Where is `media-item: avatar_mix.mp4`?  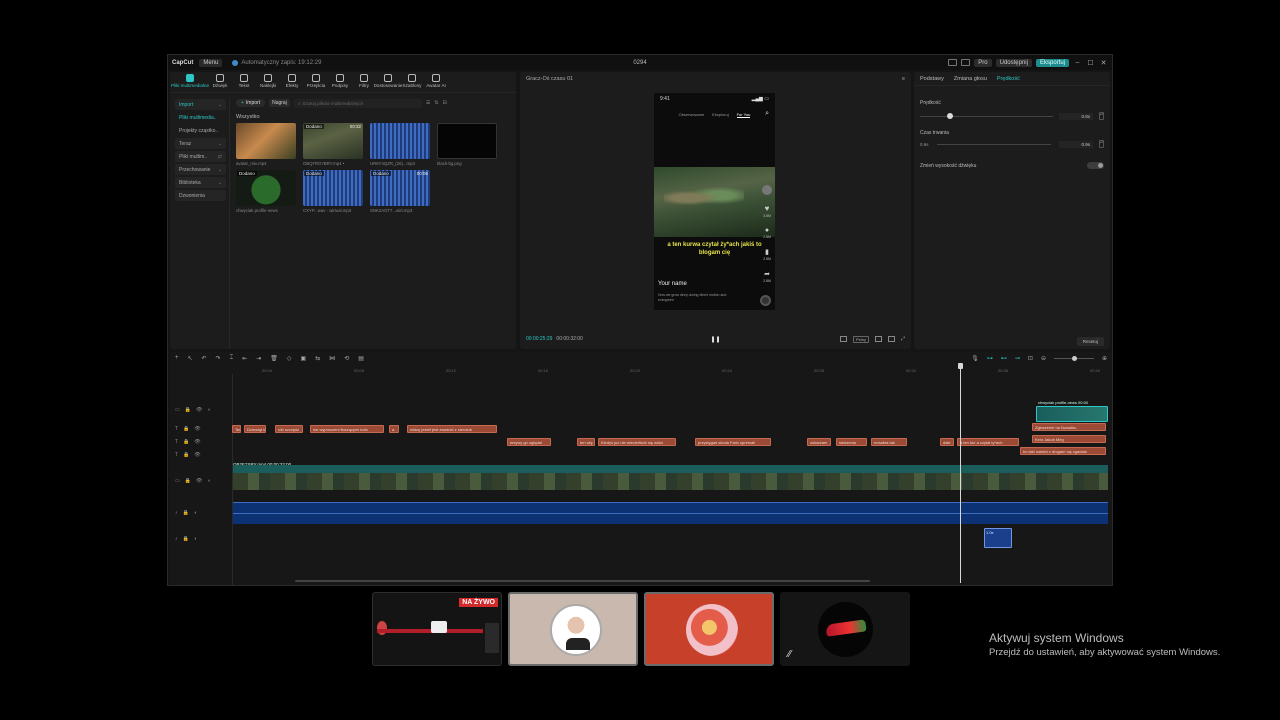
media-item: avatar_mix.mp4 is located at coordinates (266, 144).